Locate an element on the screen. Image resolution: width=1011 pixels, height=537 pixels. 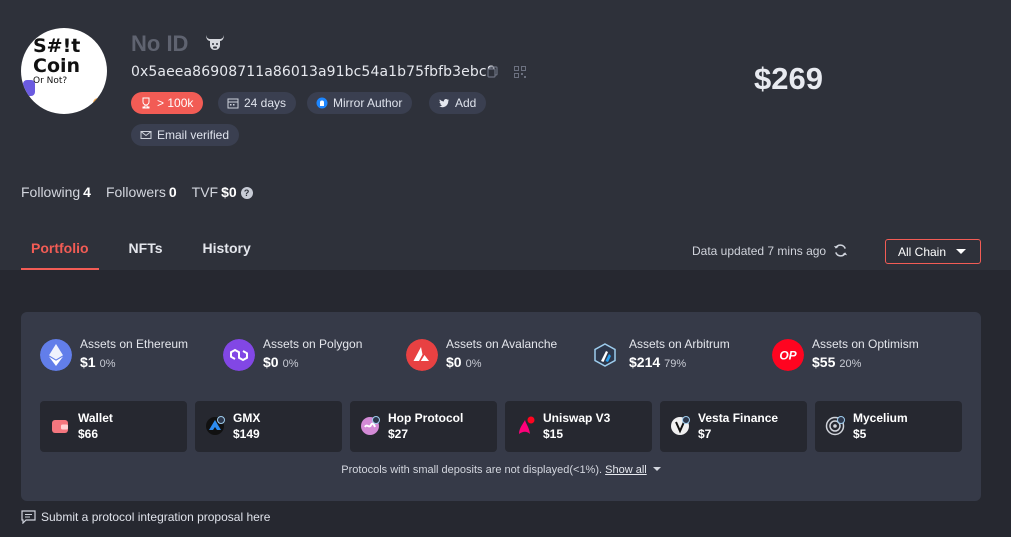
protocol-name: Vesta Finance is located at coordinates (738, 418).